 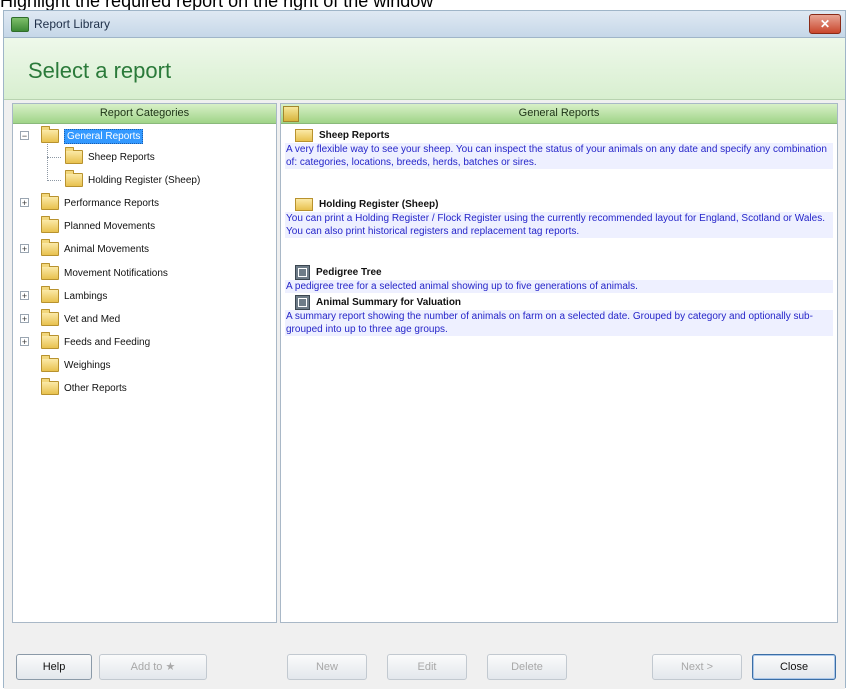 What do you see at coordinates (349, 272) in the screenshot?
I see `report-title-text: Pedigree Tree` at bounding box center [349, 272].